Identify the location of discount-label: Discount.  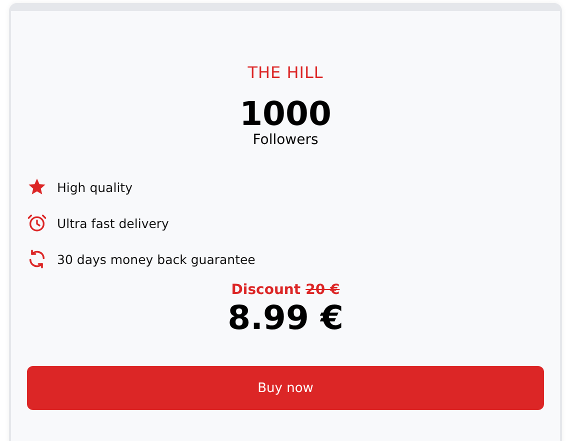
(266, 290).